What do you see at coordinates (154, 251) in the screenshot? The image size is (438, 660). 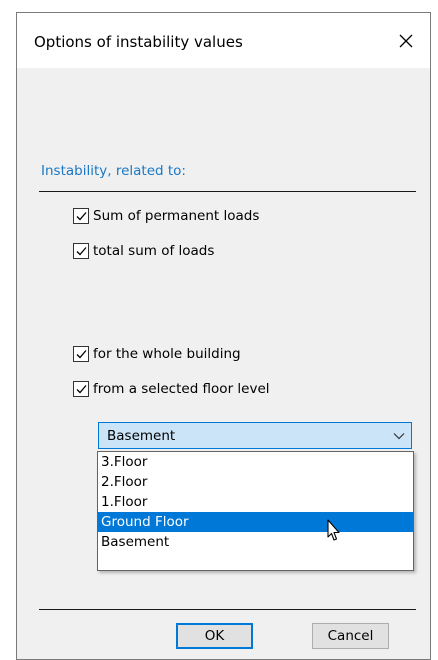 I see `checkbox-label: total sum of loads` at bounding box center [154, 251].